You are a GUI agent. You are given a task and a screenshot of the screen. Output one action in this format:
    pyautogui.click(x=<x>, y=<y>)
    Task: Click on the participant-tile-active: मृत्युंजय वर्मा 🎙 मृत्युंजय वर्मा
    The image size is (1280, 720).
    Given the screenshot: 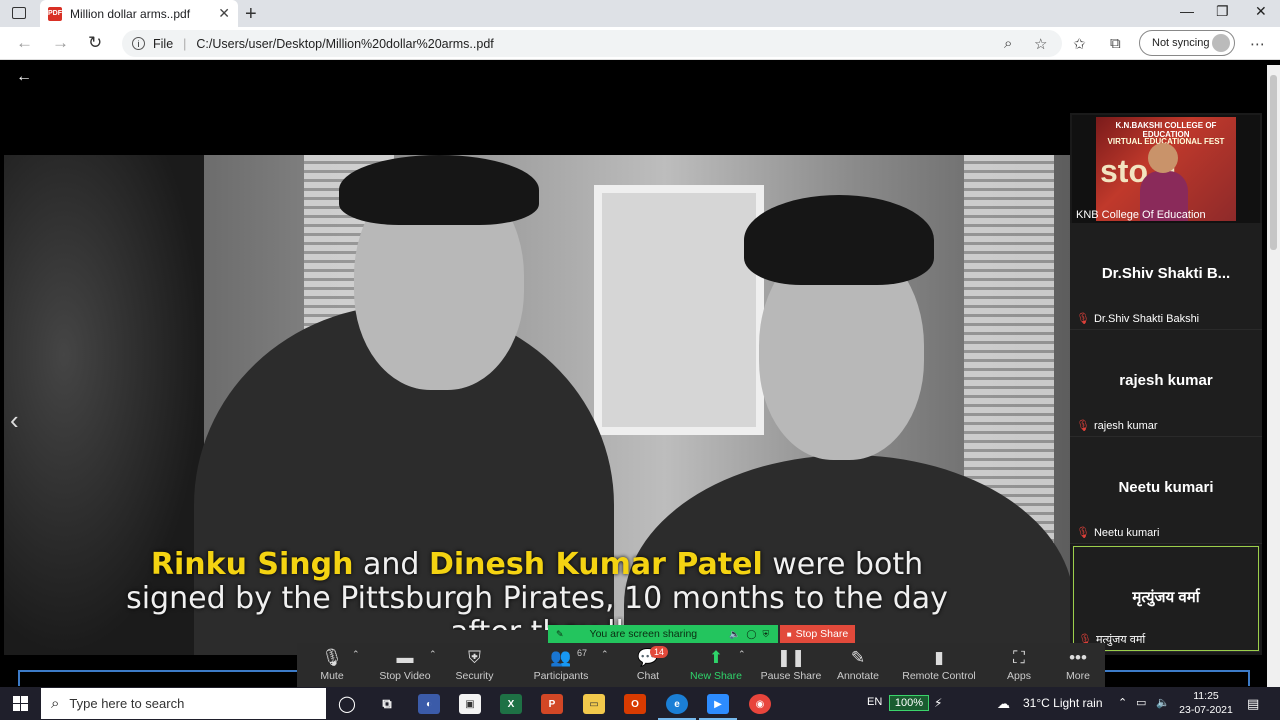 What is the action you would take?
    pyautogui.click(x=1166, y=598)
    